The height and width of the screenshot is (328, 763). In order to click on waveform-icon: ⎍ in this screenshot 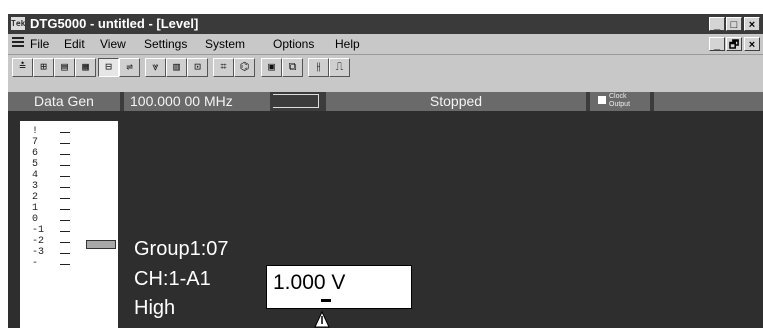, I will do `click(339, 67)`.